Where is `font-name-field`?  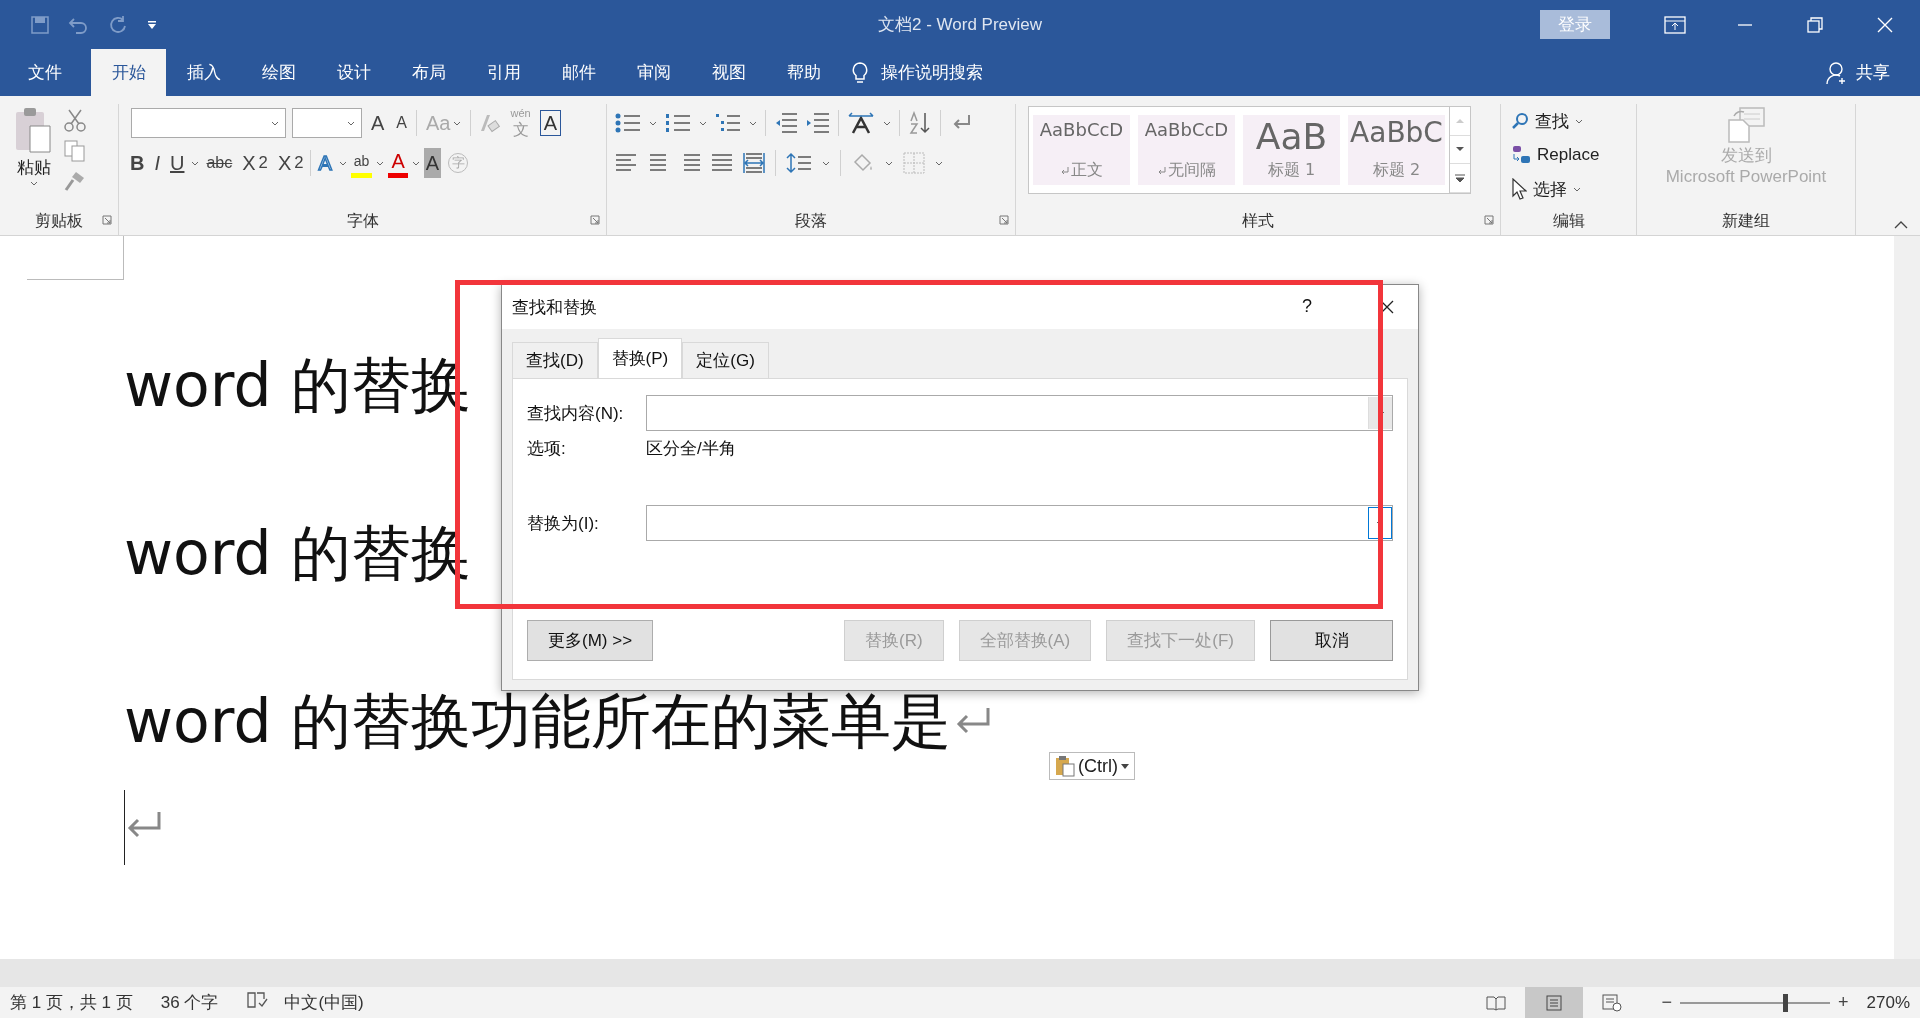
font-name-field is located at coordinates (208, 123).